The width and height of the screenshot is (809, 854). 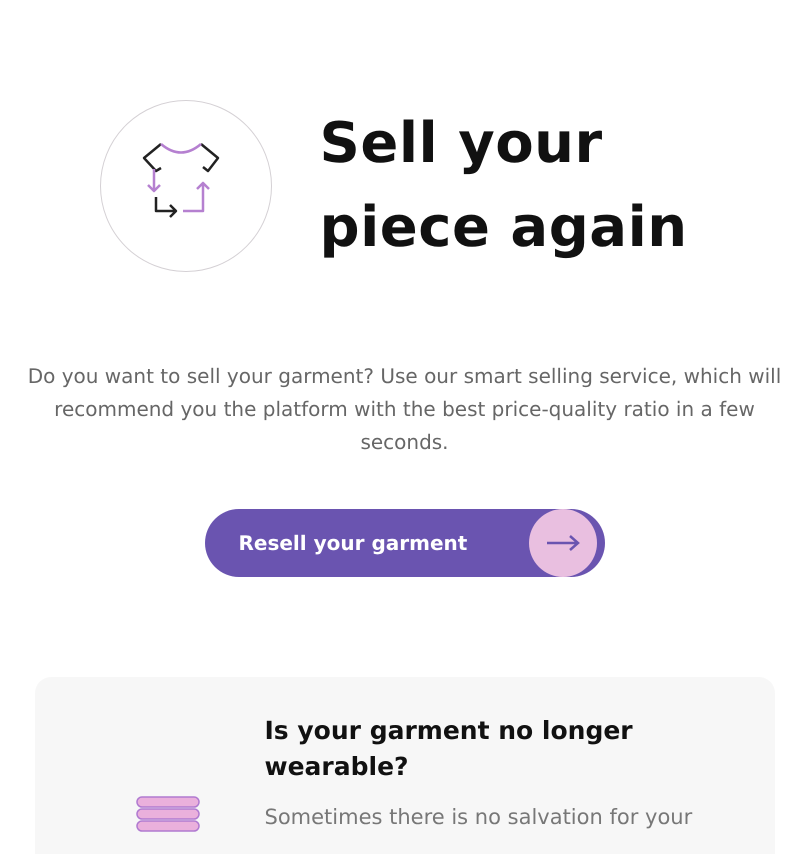 What do you see at coordinates (449, 749) in the screenshot?
I see `card-title: Is your garment no longer wearable?` at bounding box center [449, 749].